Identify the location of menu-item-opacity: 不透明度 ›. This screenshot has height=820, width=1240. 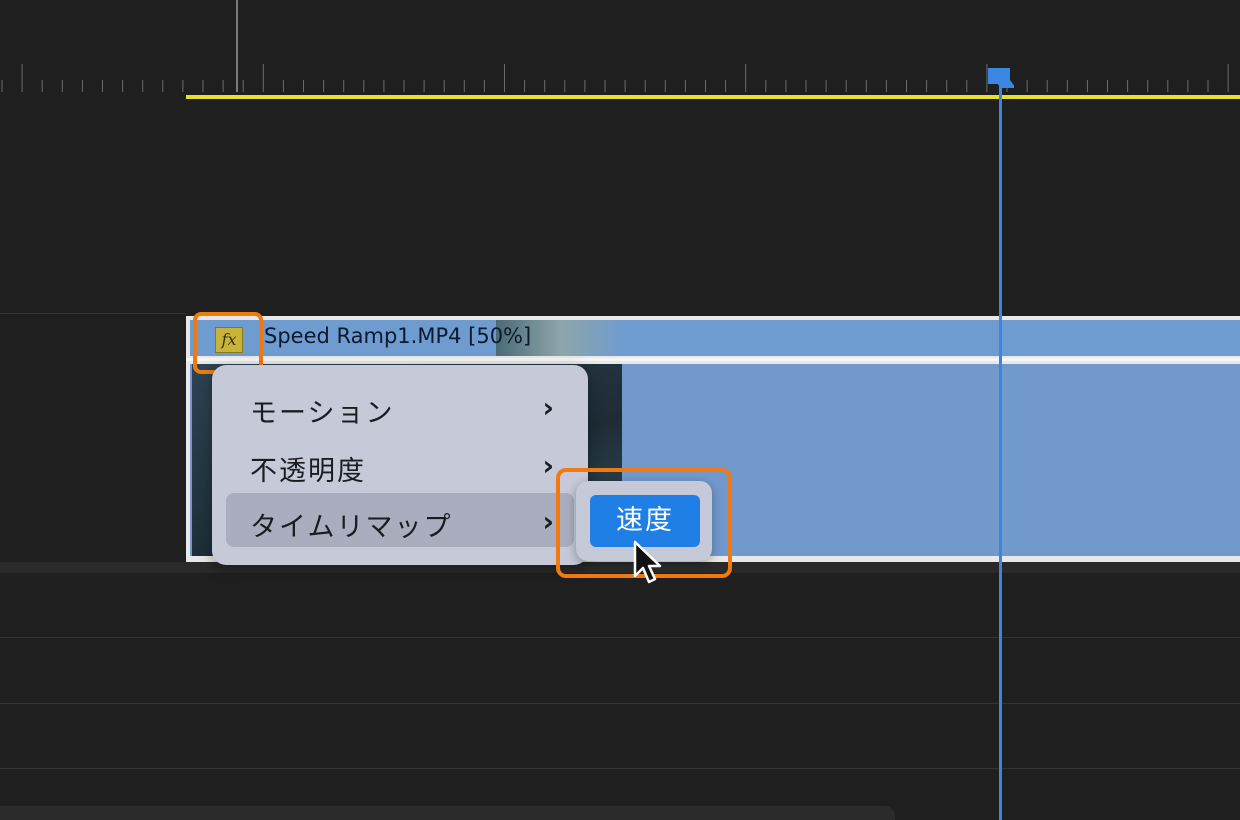
(400, 464).